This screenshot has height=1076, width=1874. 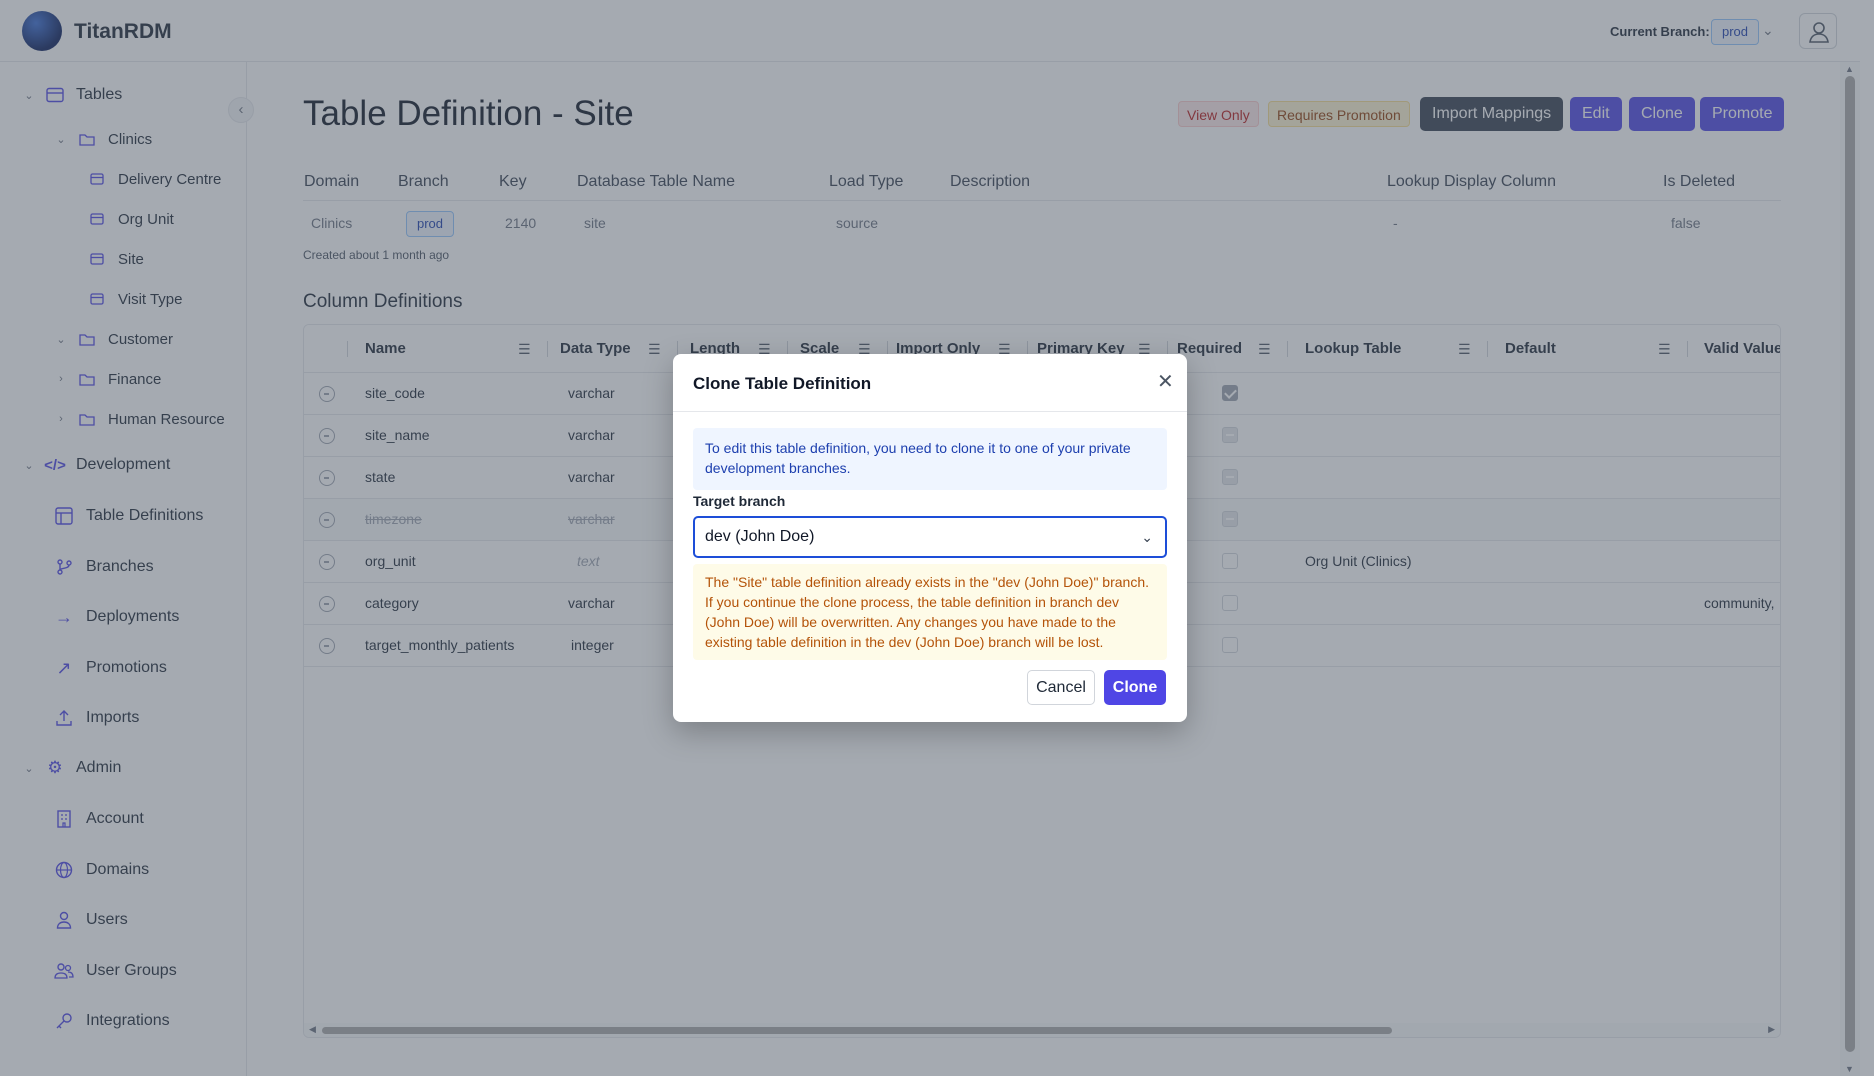 What do you see at coordinates (1135, 687) in the screenshot?
I see `confirm-clone-button: Clone` at bounding box center [1135, 687].